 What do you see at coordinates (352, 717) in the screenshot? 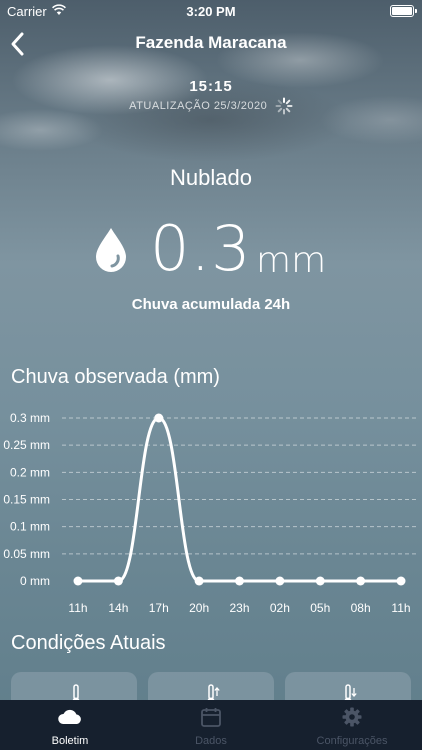
I see `gear-icon` at bounding box center [352, 717].